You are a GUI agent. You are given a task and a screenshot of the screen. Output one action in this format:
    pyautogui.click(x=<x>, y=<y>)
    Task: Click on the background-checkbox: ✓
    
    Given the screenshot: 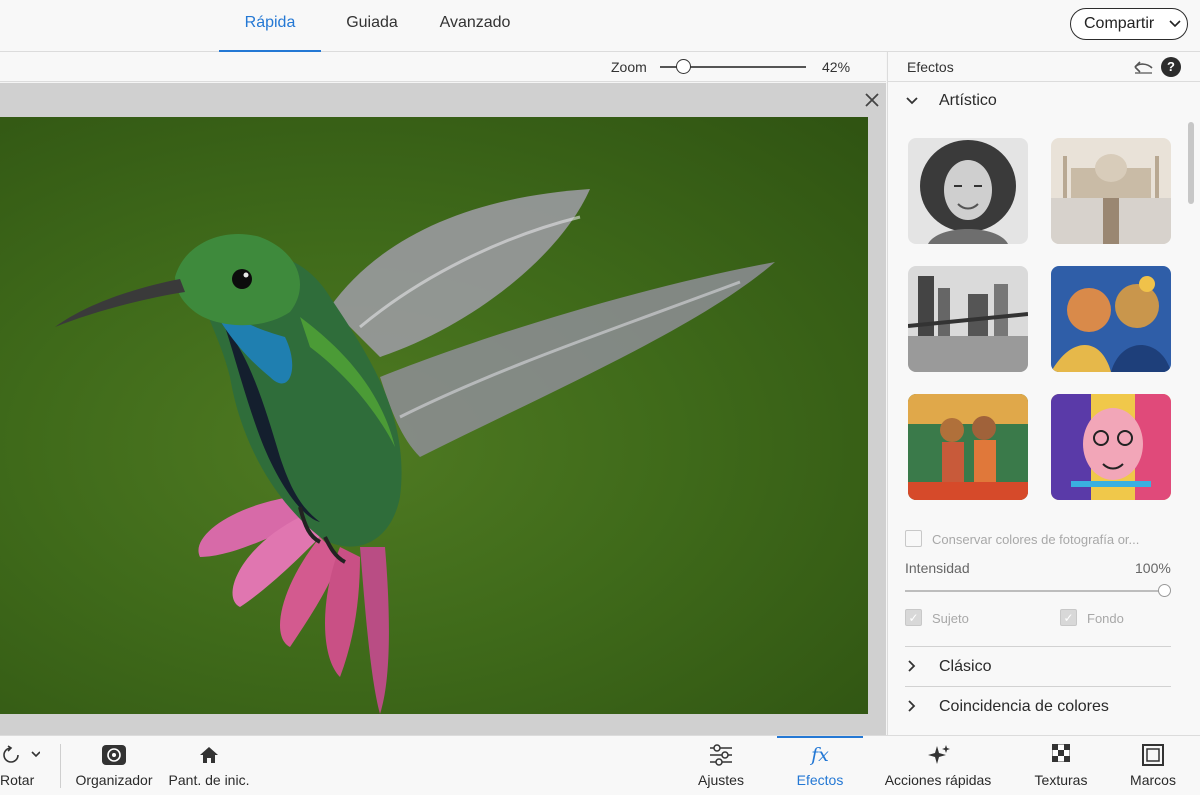 What is the action you would take?
    pyautogui.click(x=1068, y=617)
    